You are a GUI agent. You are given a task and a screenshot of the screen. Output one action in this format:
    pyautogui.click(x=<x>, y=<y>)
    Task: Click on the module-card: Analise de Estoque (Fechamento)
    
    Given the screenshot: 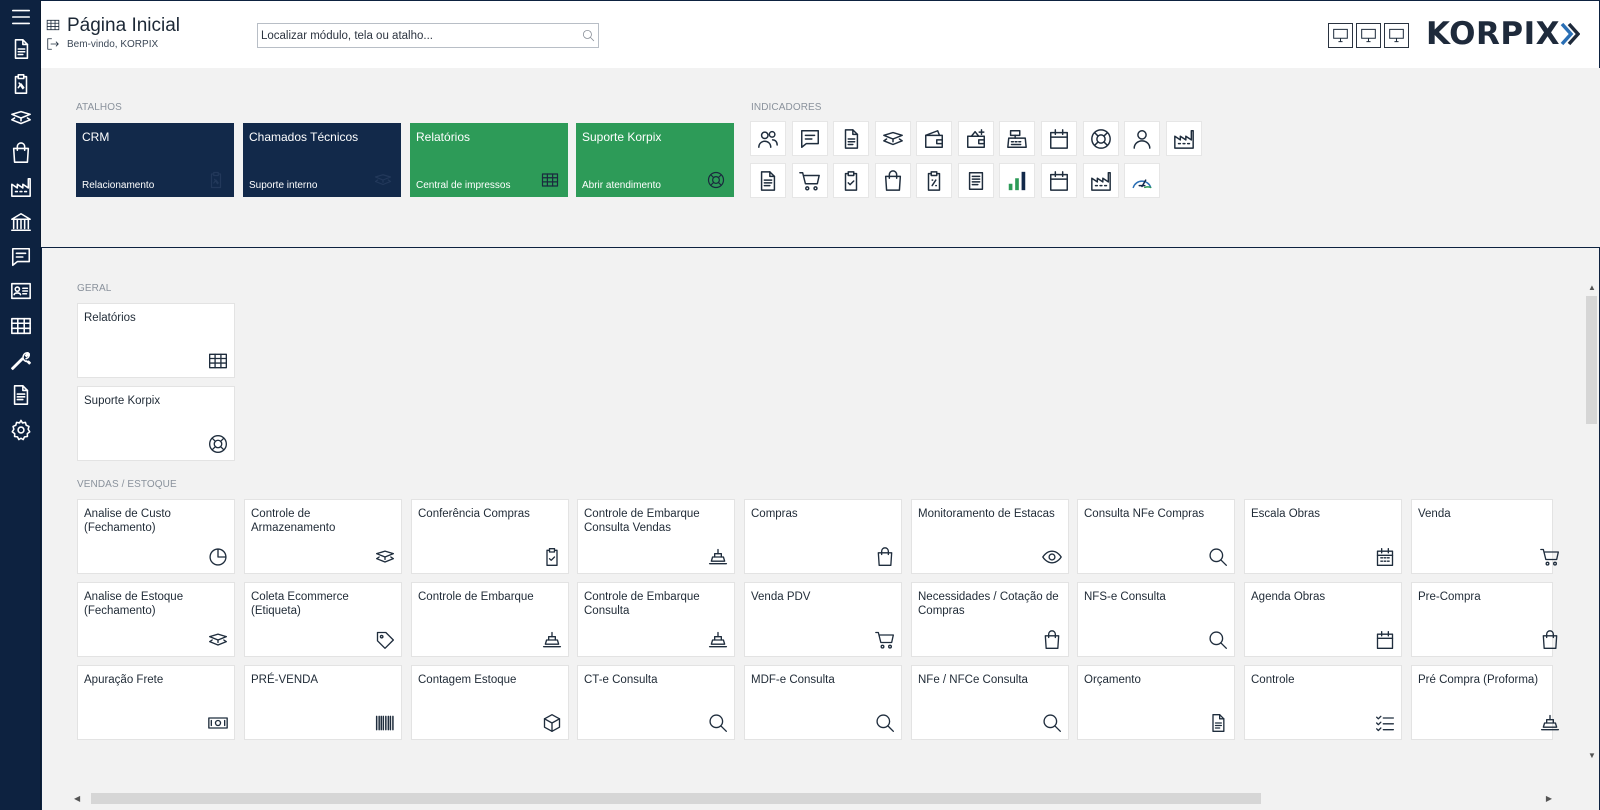 What is the action you would take?
    pyautogui.click(x=156, y=619)
    